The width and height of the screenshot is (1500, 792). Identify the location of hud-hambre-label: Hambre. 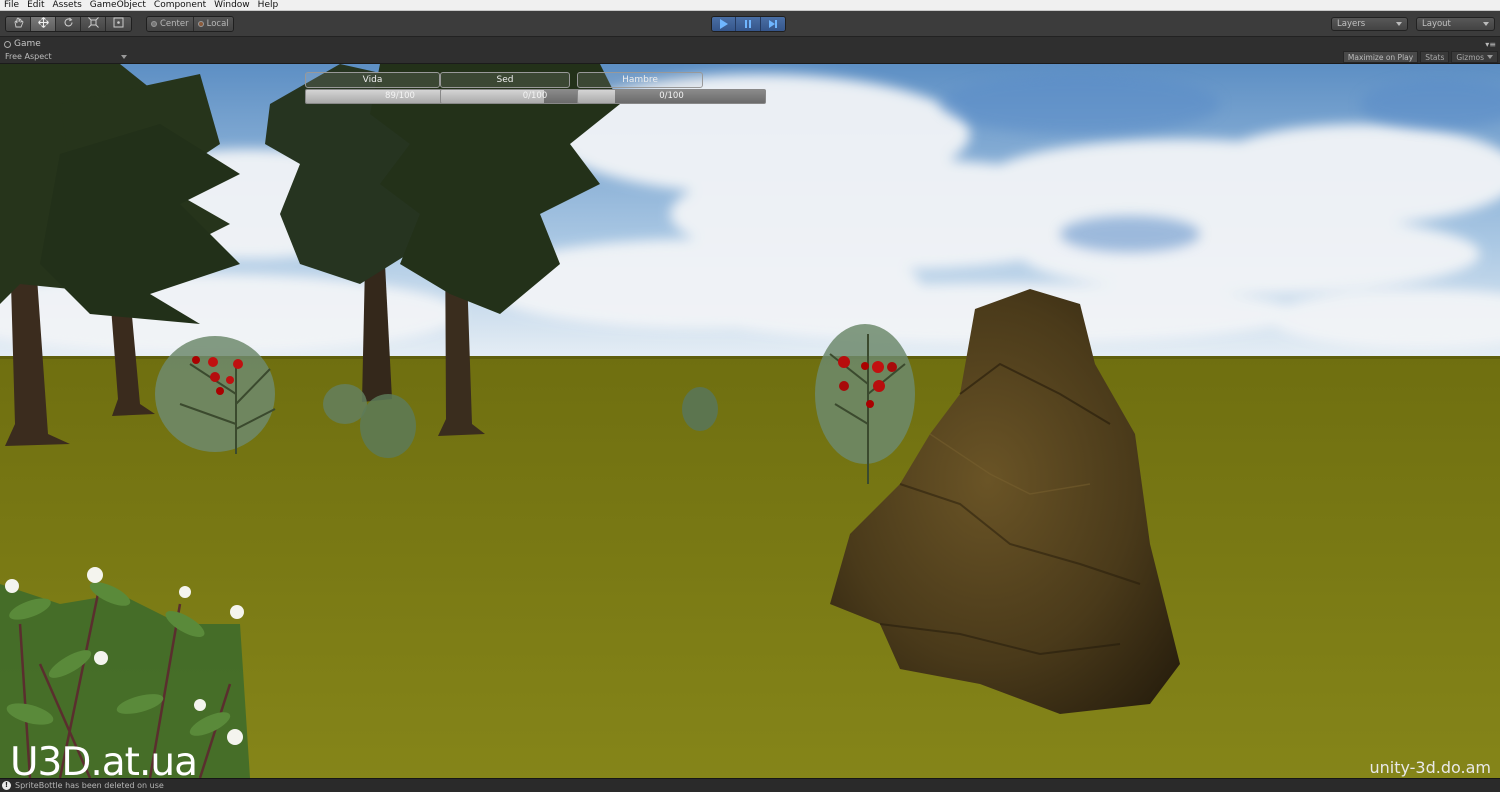
(640, 80).